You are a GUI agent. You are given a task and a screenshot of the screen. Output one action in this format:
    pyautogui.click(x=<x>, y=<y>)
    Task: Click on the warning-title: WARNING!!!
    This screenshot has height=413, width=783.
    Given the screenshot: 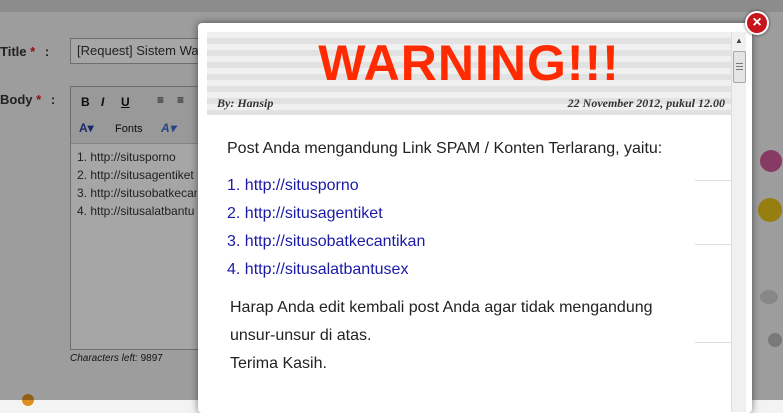 What is the action you would take?
    pyautogui.click(x=469, y=63)
    